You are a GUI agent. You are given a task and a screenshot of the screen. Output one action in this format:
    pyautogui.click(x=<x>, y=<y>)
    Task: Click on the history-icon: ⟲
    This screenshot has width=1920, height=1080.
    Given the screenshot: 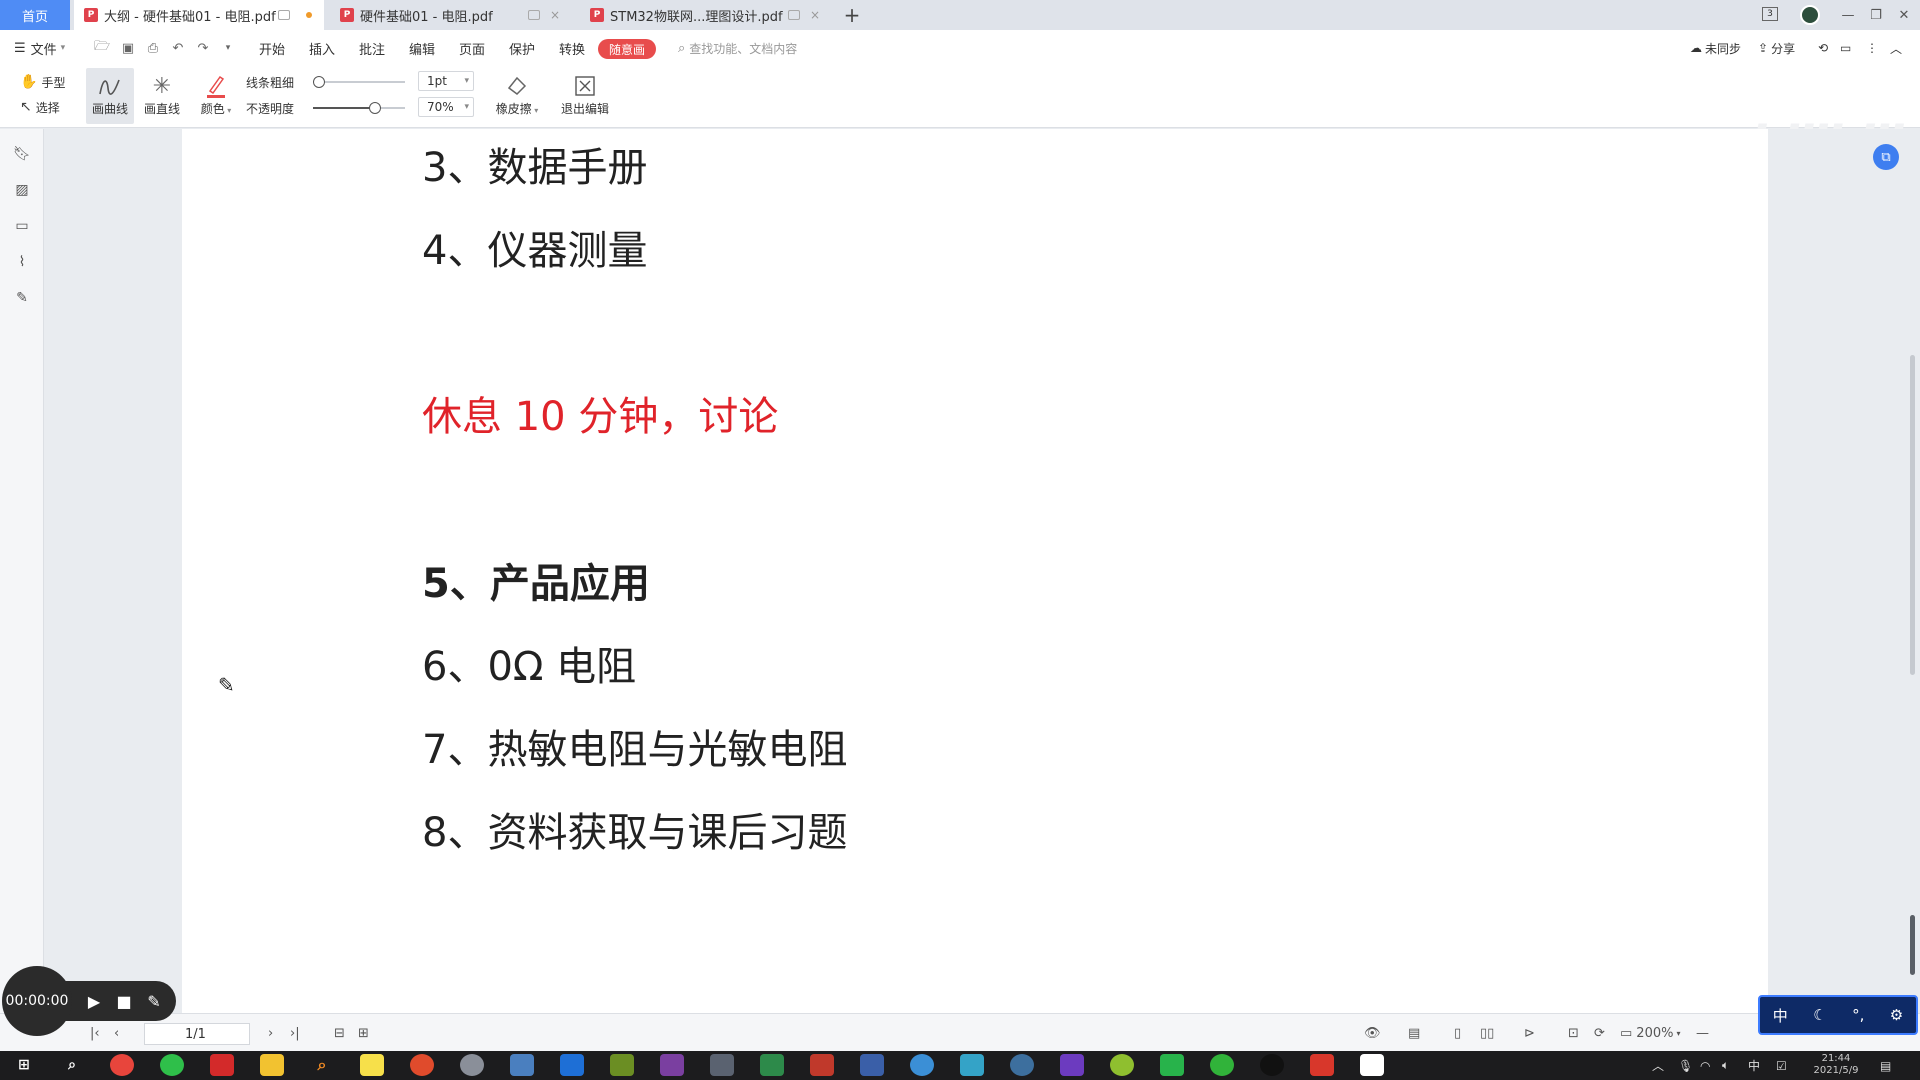 What is the action you would take?
    pyautogui.click(x=1823, y=48)
    